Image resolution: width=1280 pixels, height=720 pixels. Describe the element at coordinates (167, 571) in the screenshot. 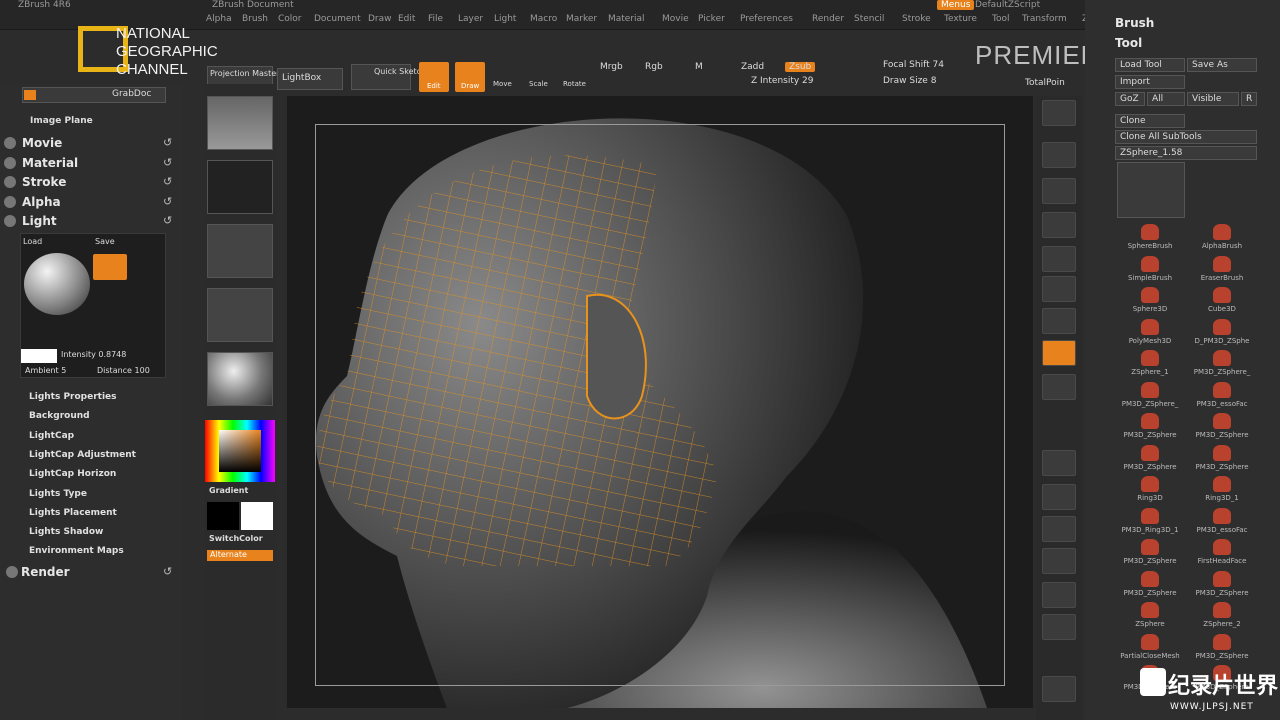

I see `render-cycle-icon: ↺` at that location.